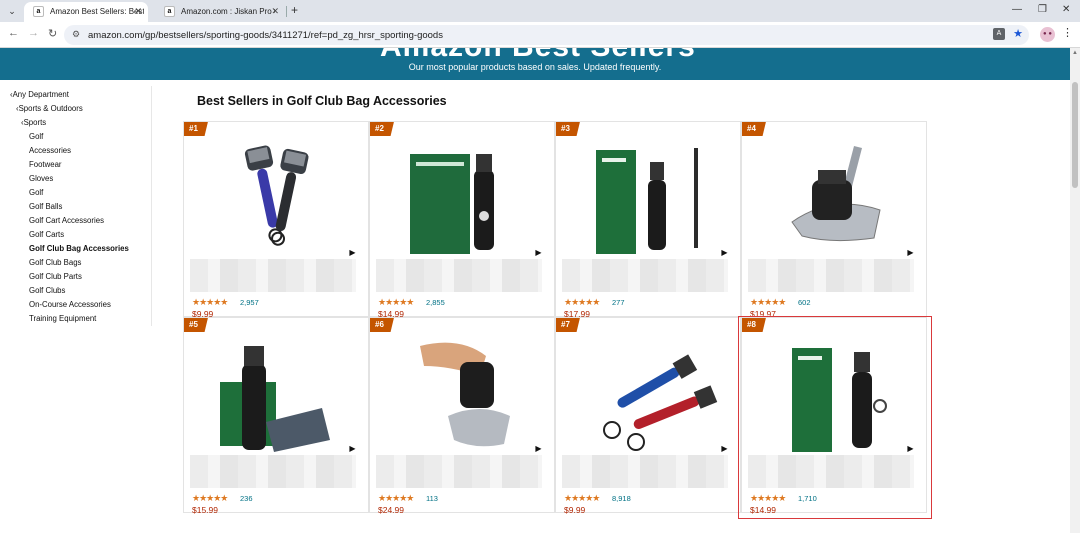 The width and height of the screenshot is (1080, 533). I want to click on product-image-hand-held-brush-club, so click(463, 396).